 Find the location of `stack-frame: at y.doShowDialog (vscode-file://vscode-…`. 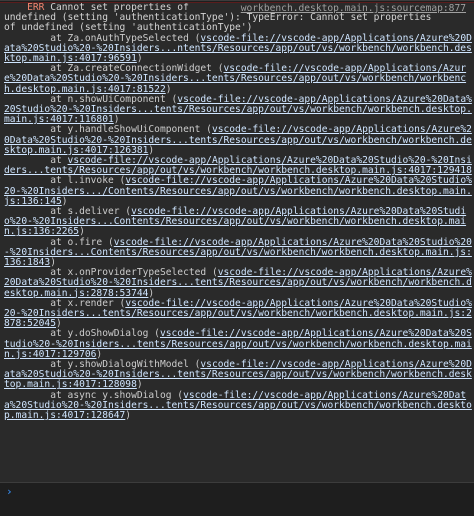

stack-frame: at y.doShowDialog (vscode-file://vscode-… is located at coordinates (239, 344).